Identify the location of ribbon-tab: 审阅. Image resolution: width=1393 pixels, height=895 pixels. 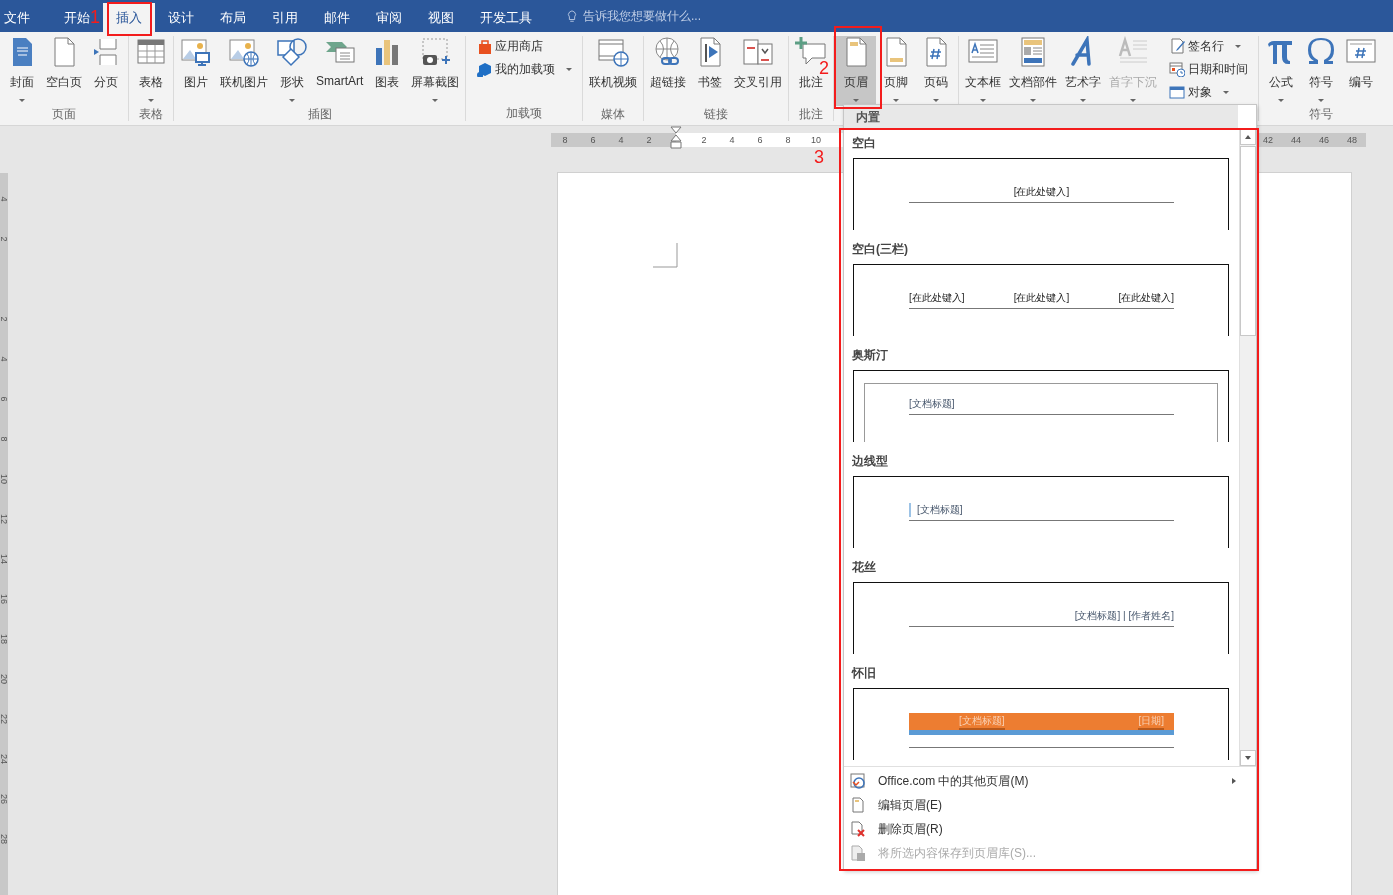
(389, 17).